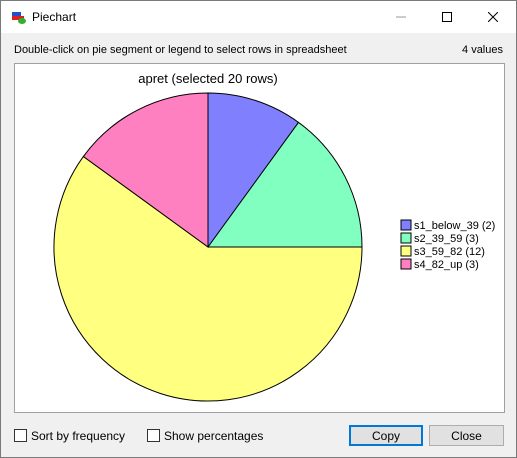 The width and height of the screenshot is (517, 458). What do you see at coordinates (446, 239) in the screenshot?
I see `legend-label-s2_39_59: s2_39_59 (3)` at bounding box center [446, 239].